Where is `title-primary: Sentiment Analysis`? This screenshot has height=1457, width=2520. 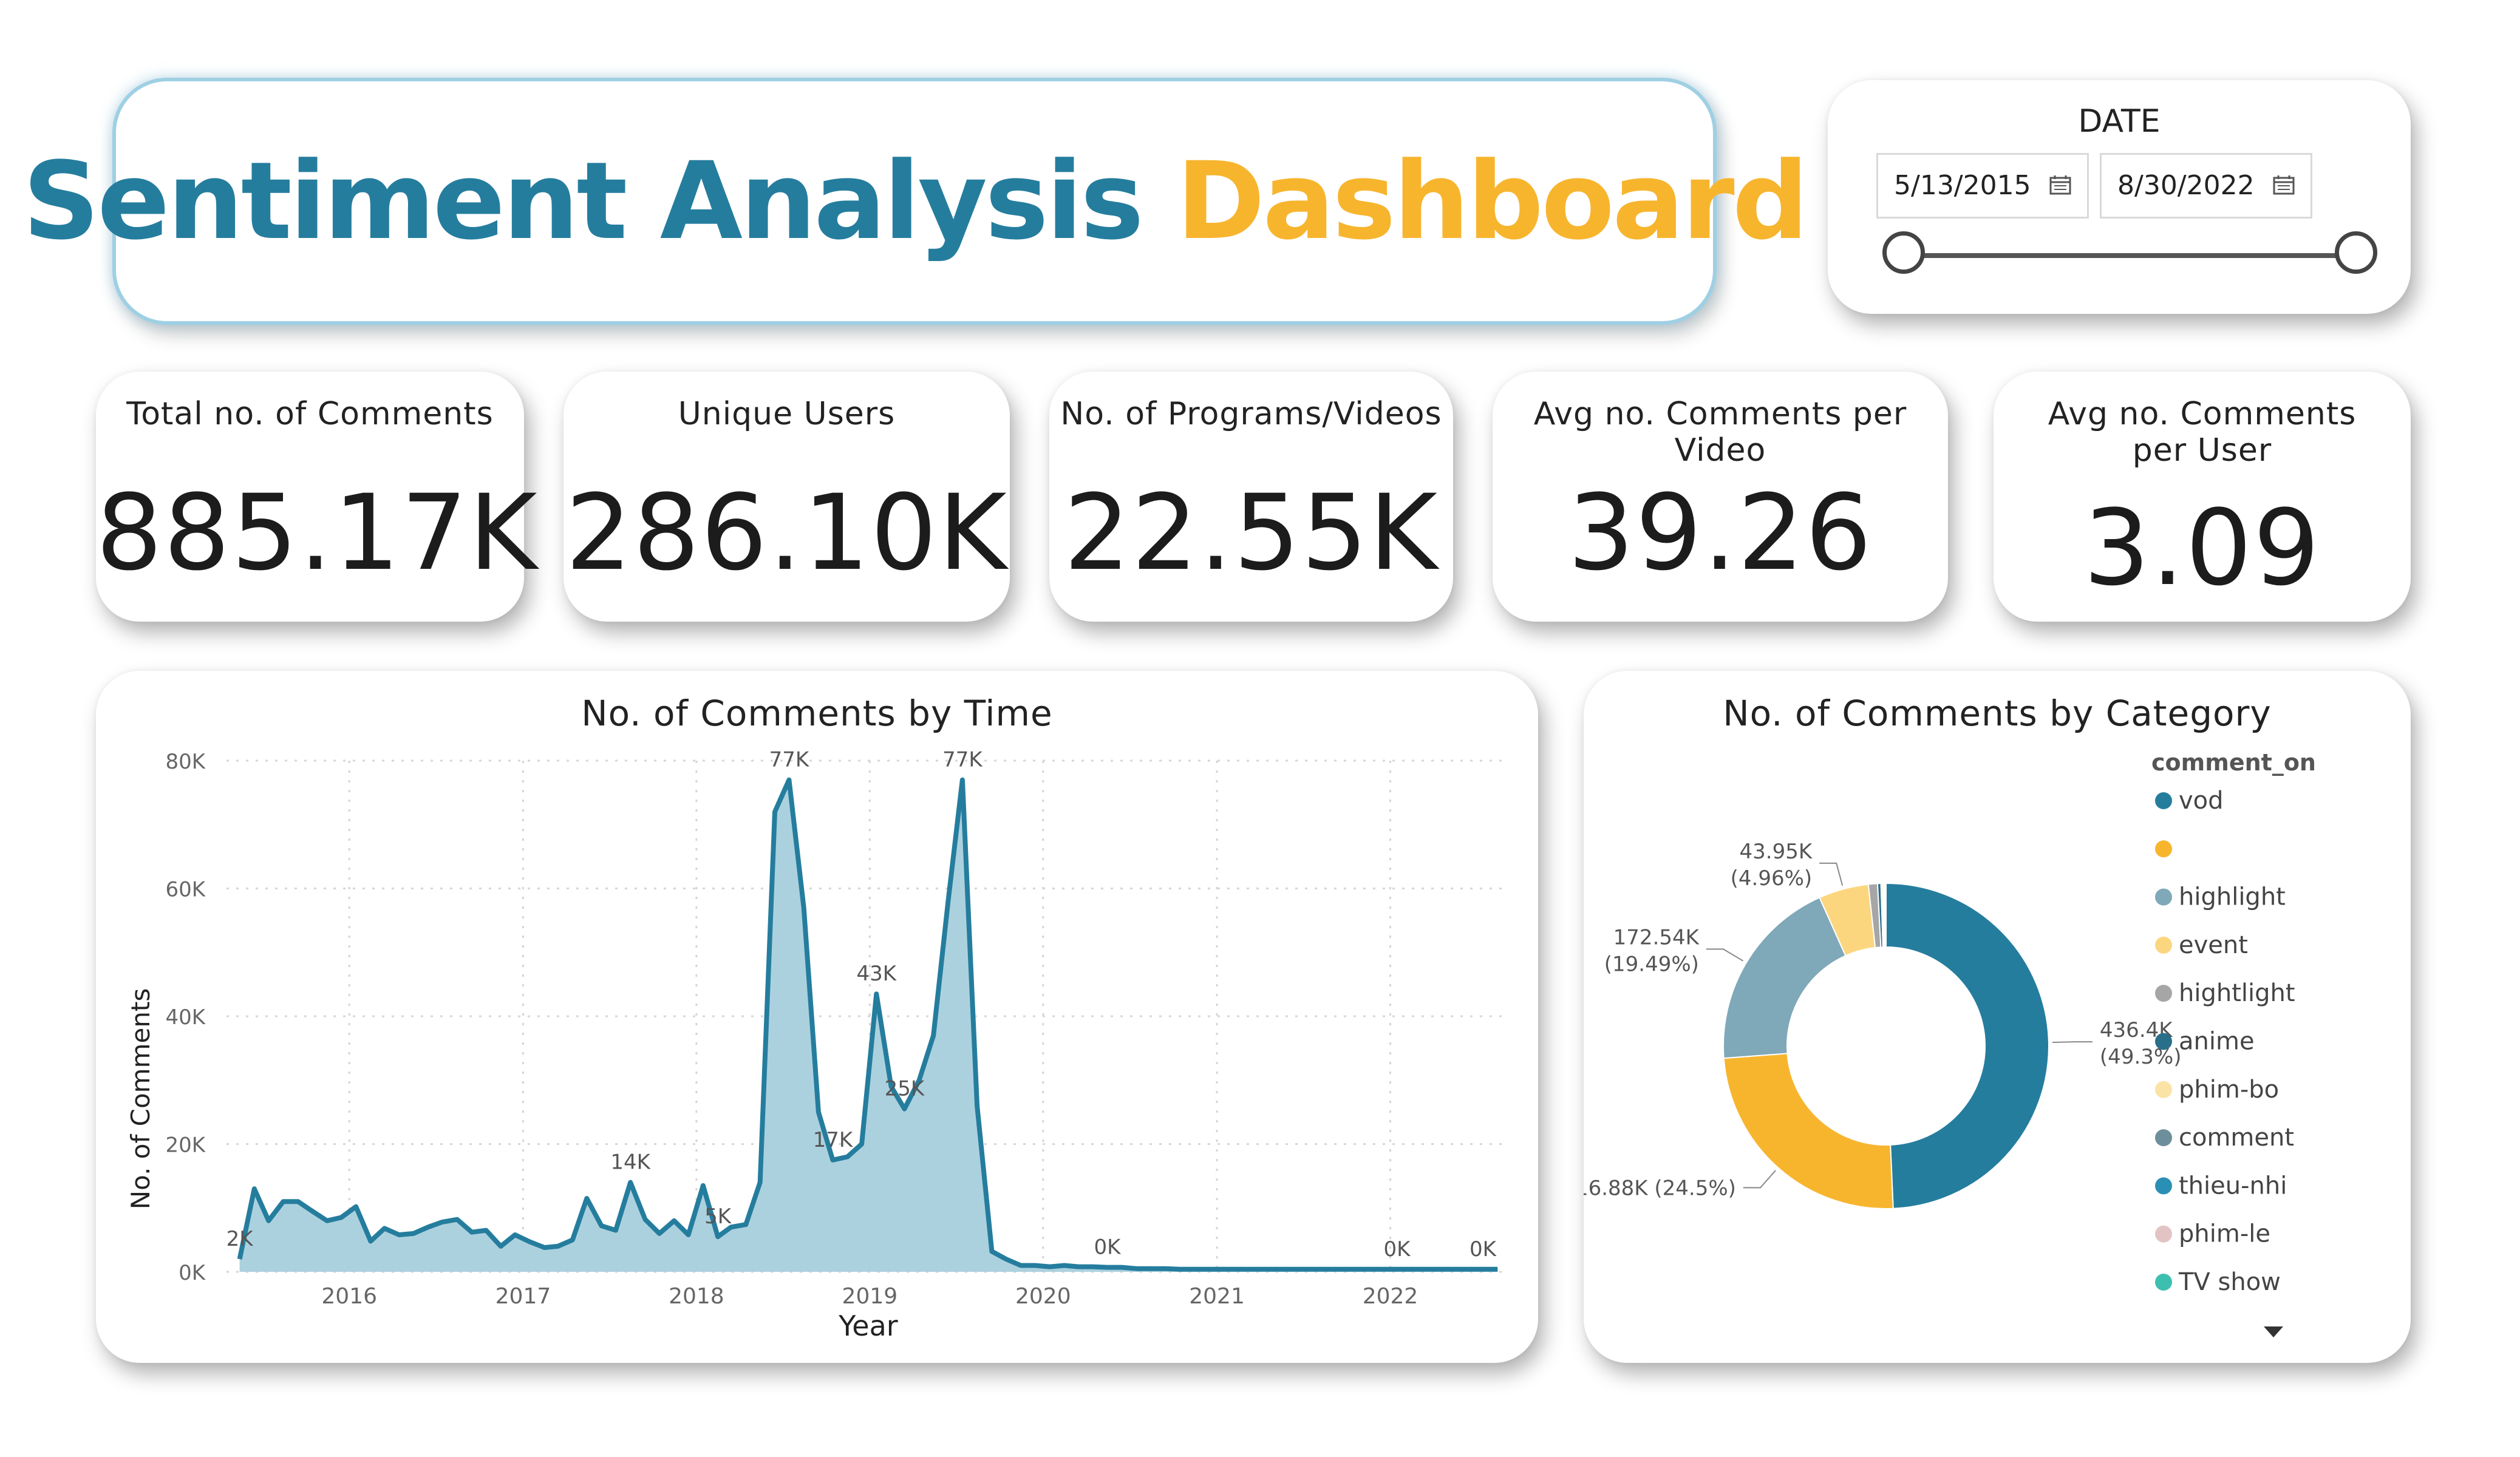 title-primary: Sentiment Analysis is located at coordinates (583, 201).